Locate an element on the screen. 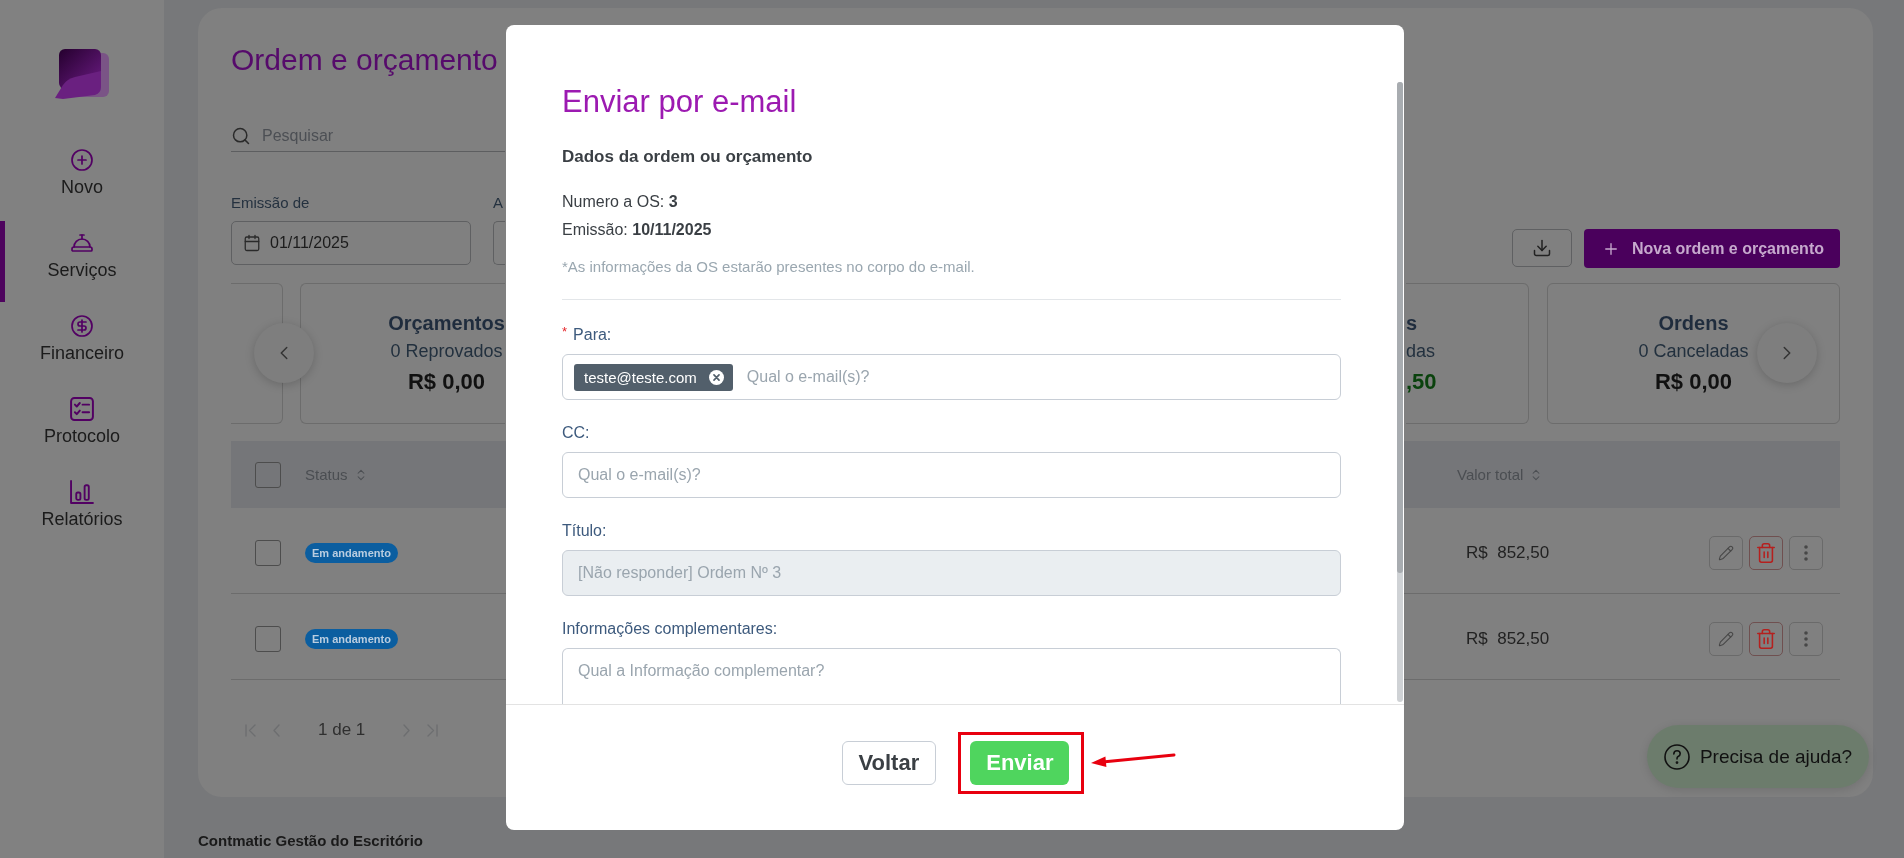 The image size is (1904, 858). section-title: Dados da ordem ou orçamento is located at coordinates (687, 157).